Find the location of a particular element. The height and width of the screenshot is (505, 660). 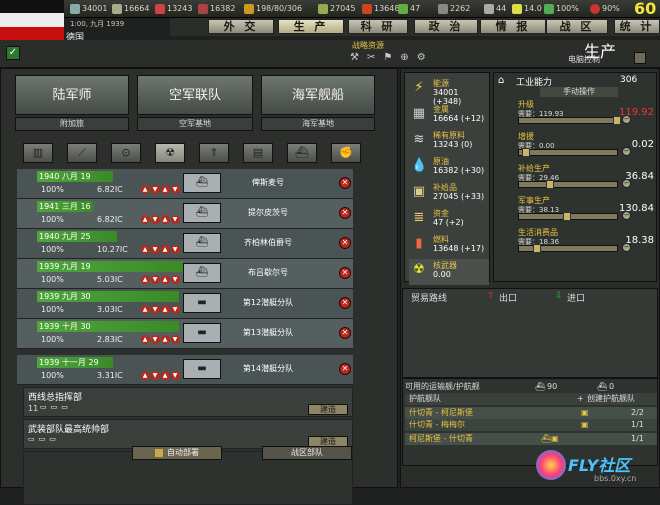

fort-icon: ✊ is located at coordinates (346, 153).